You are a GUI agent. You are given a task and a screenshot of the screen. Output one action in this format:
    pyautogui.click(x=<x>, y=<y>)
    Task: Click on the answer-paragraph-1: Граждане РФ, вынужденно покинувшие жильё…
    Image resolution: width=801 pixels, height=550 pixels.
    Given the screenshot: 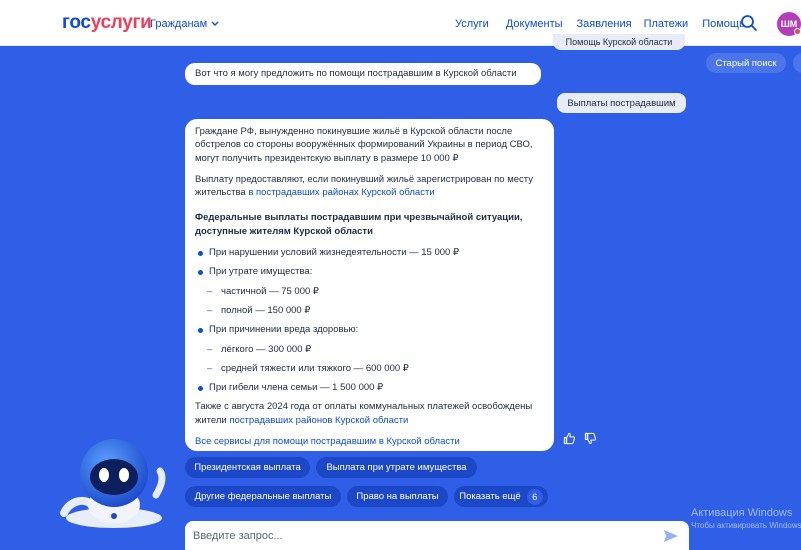 What is the action you would take?
    pyautogui.click(x=364, y=145)
    